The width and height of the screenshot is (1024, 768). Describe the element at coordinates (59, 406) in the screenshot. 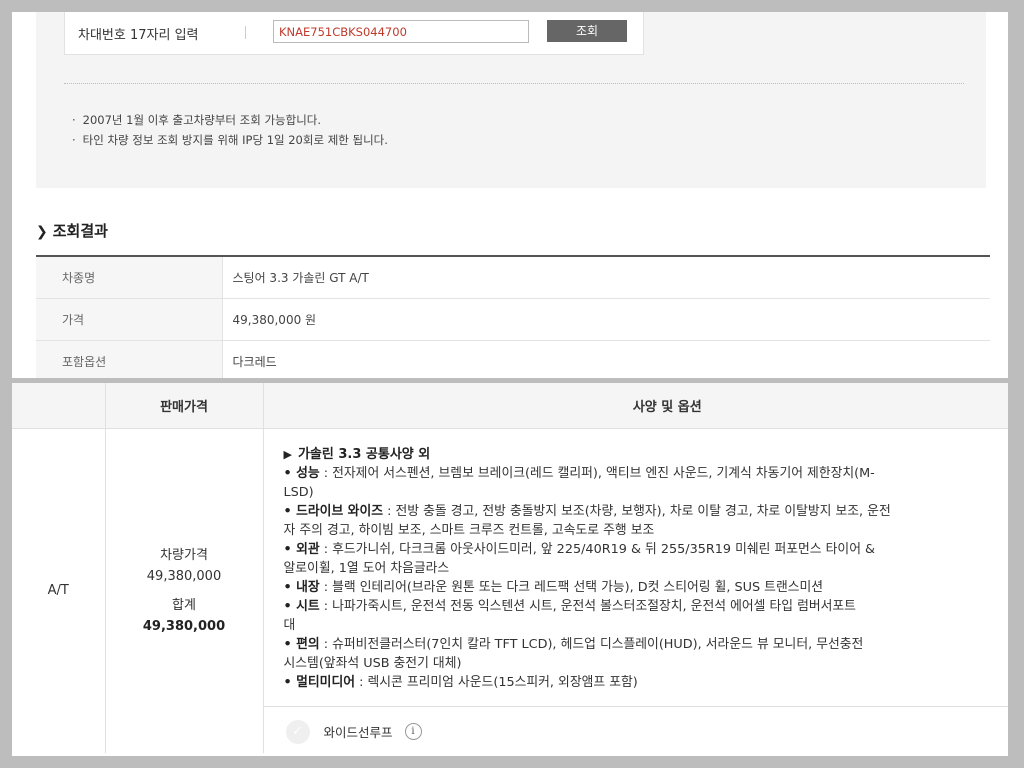

I see `header-trim` at that location.